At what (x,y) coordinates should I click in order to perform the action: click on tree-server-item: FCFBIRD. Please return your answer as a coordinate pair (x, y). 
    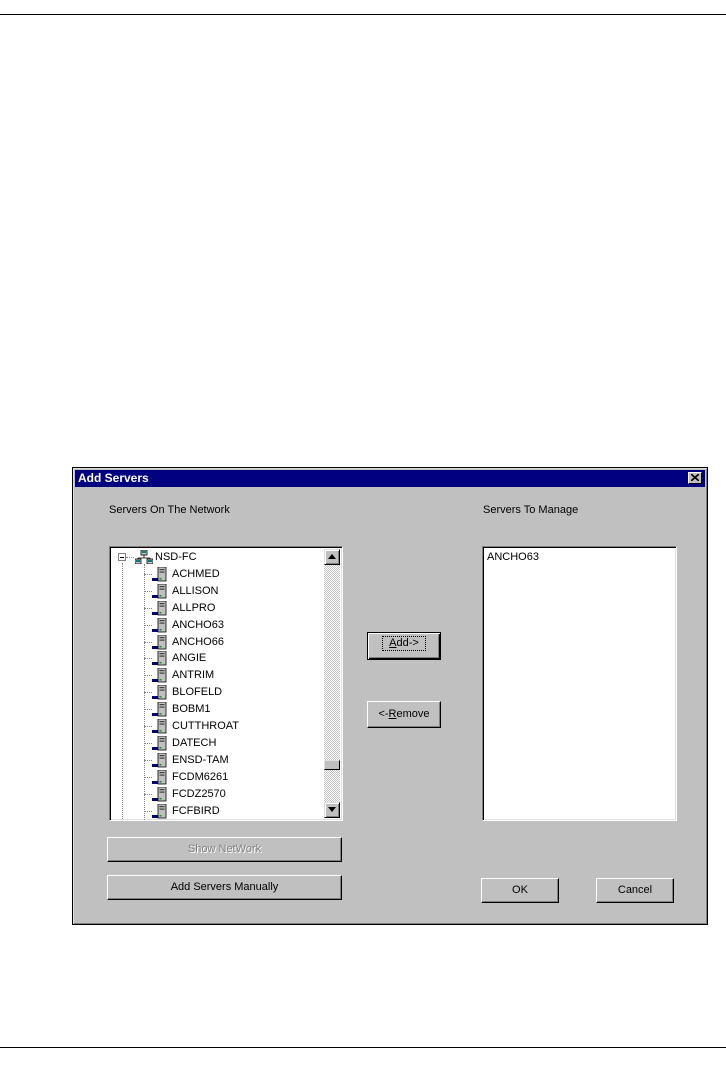
    Looking at the image, I should click on (227, 811).